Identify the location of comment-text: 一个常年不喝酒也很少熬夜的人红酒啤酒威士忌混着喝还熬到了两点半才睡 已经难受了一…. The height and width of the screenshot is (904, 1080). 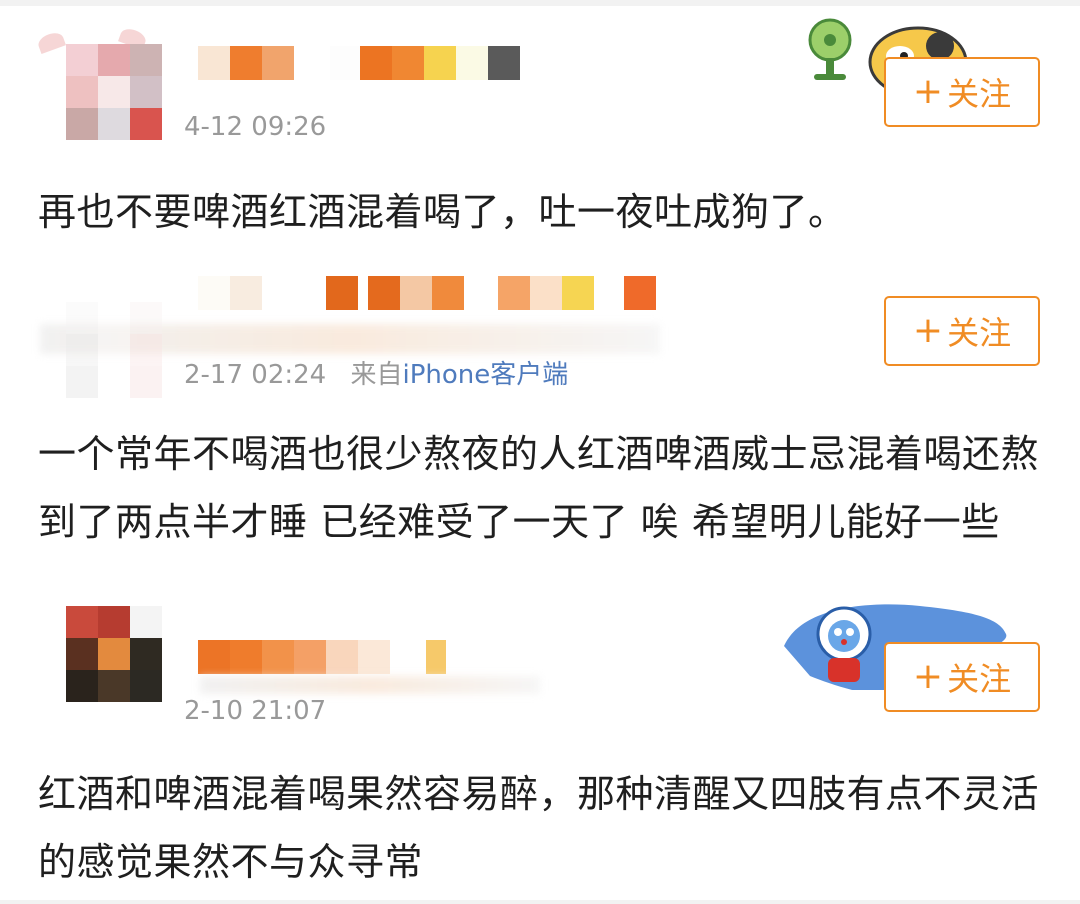
(539, 488).